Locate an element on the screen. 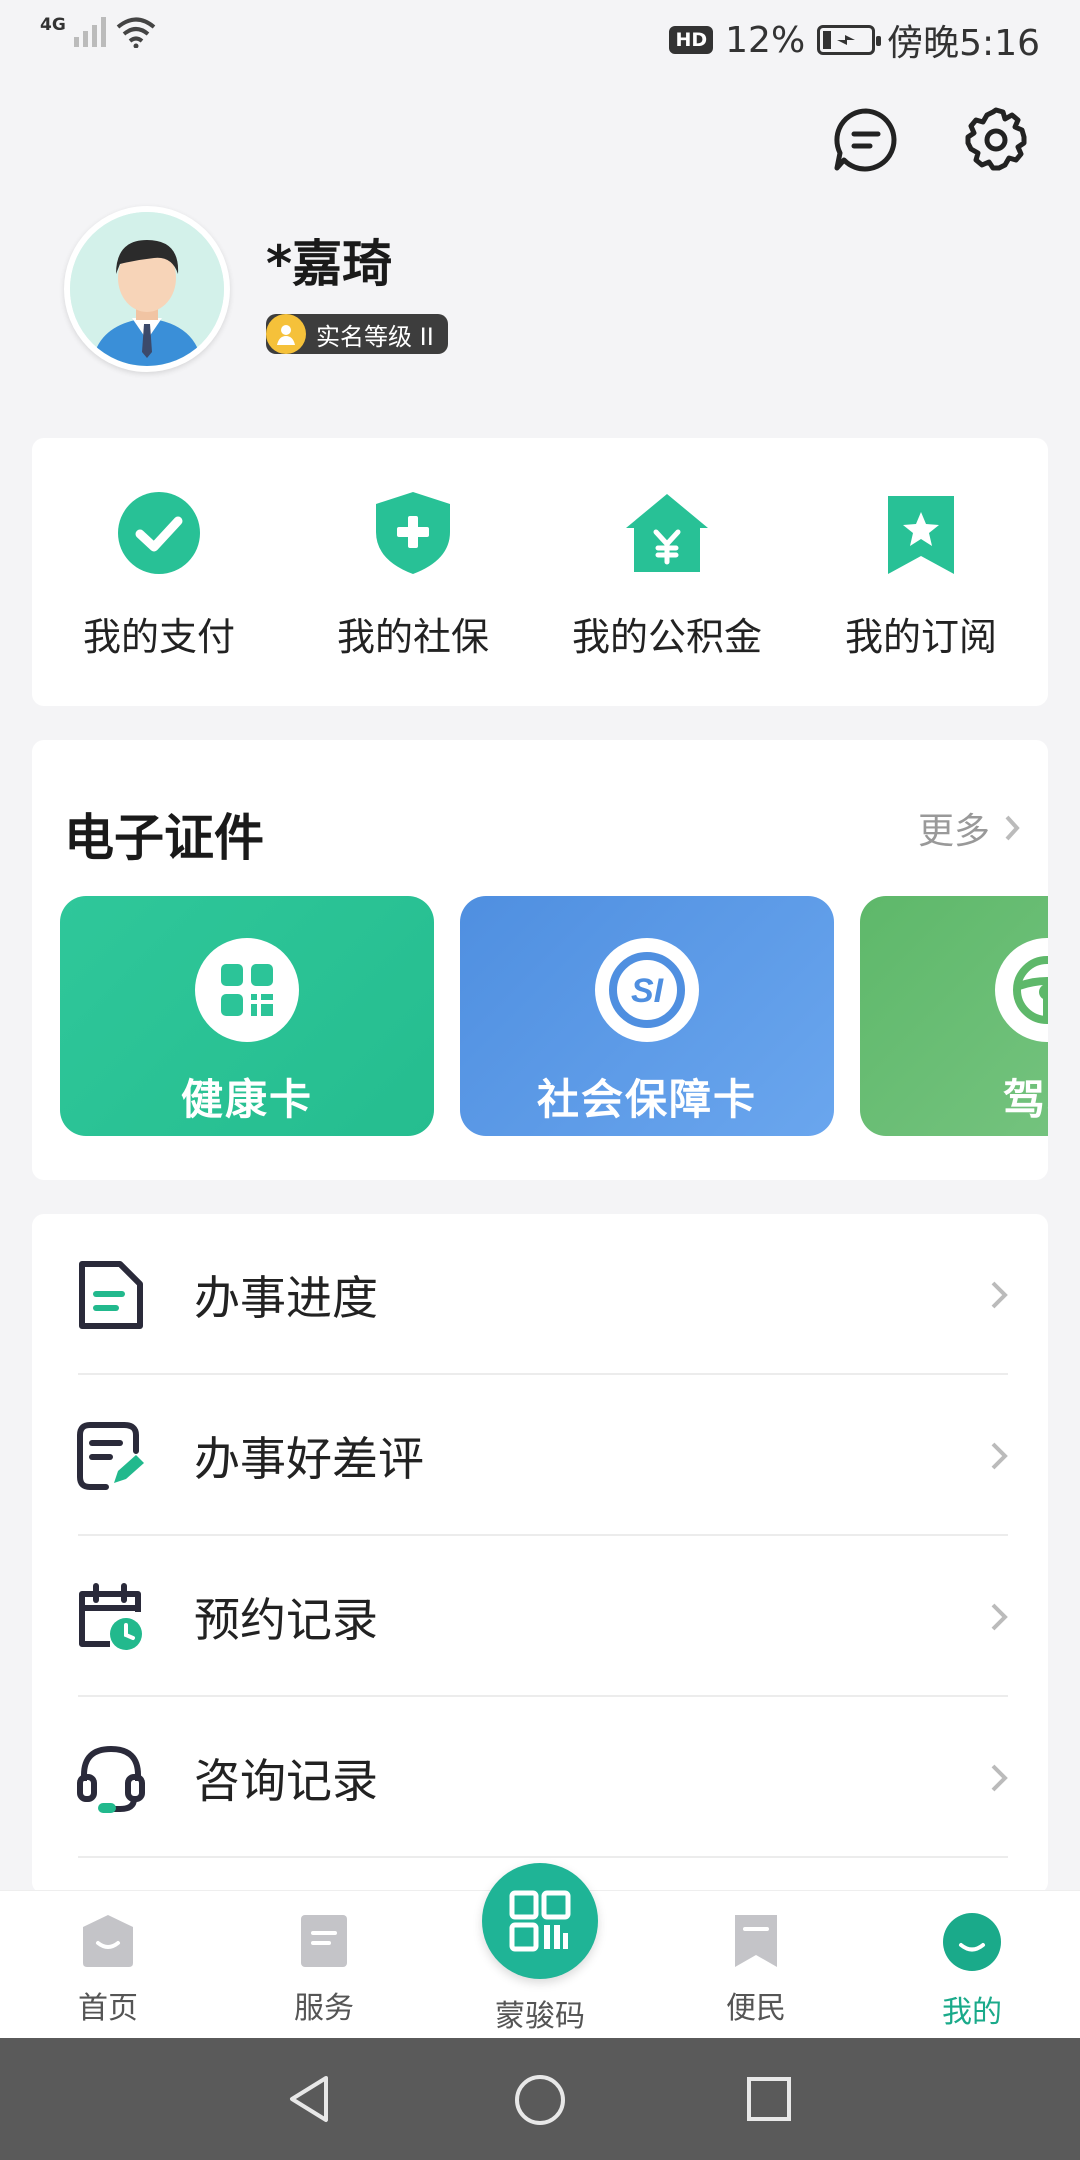 This screenshot has height=2160, width=1080. quick-link-social-insurance: 我的社保 is located at coordinates (413, 572).